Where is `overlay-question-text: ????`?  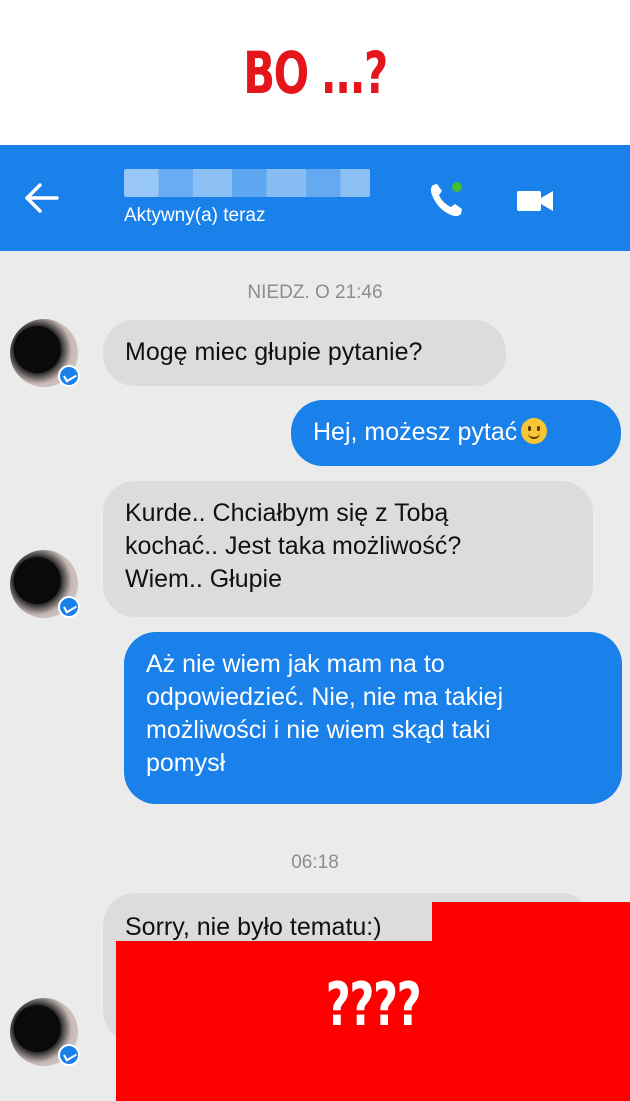
overlay-question-text: ???? is located at coordinates (373, 1005).